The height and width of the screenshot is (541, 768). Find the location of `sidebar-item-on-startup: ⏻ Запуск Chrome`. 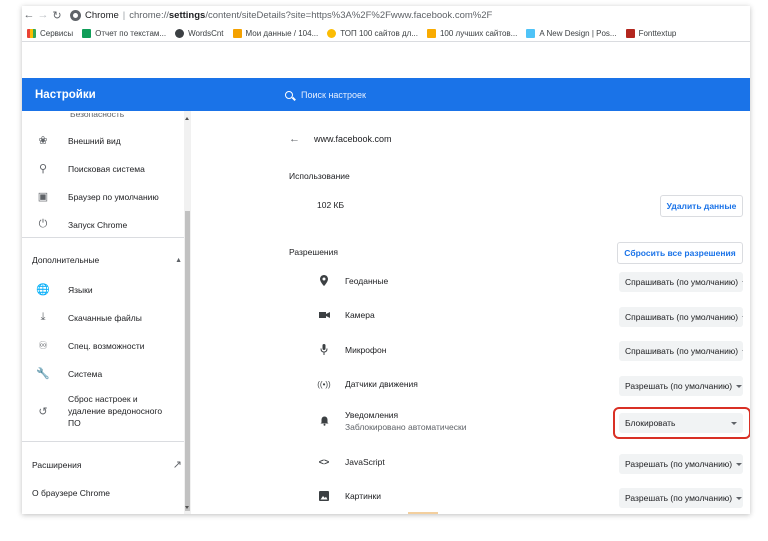

sidebar-item-on-startup: ⏻ Запуск Chrome is located at coordinates (106, 224).